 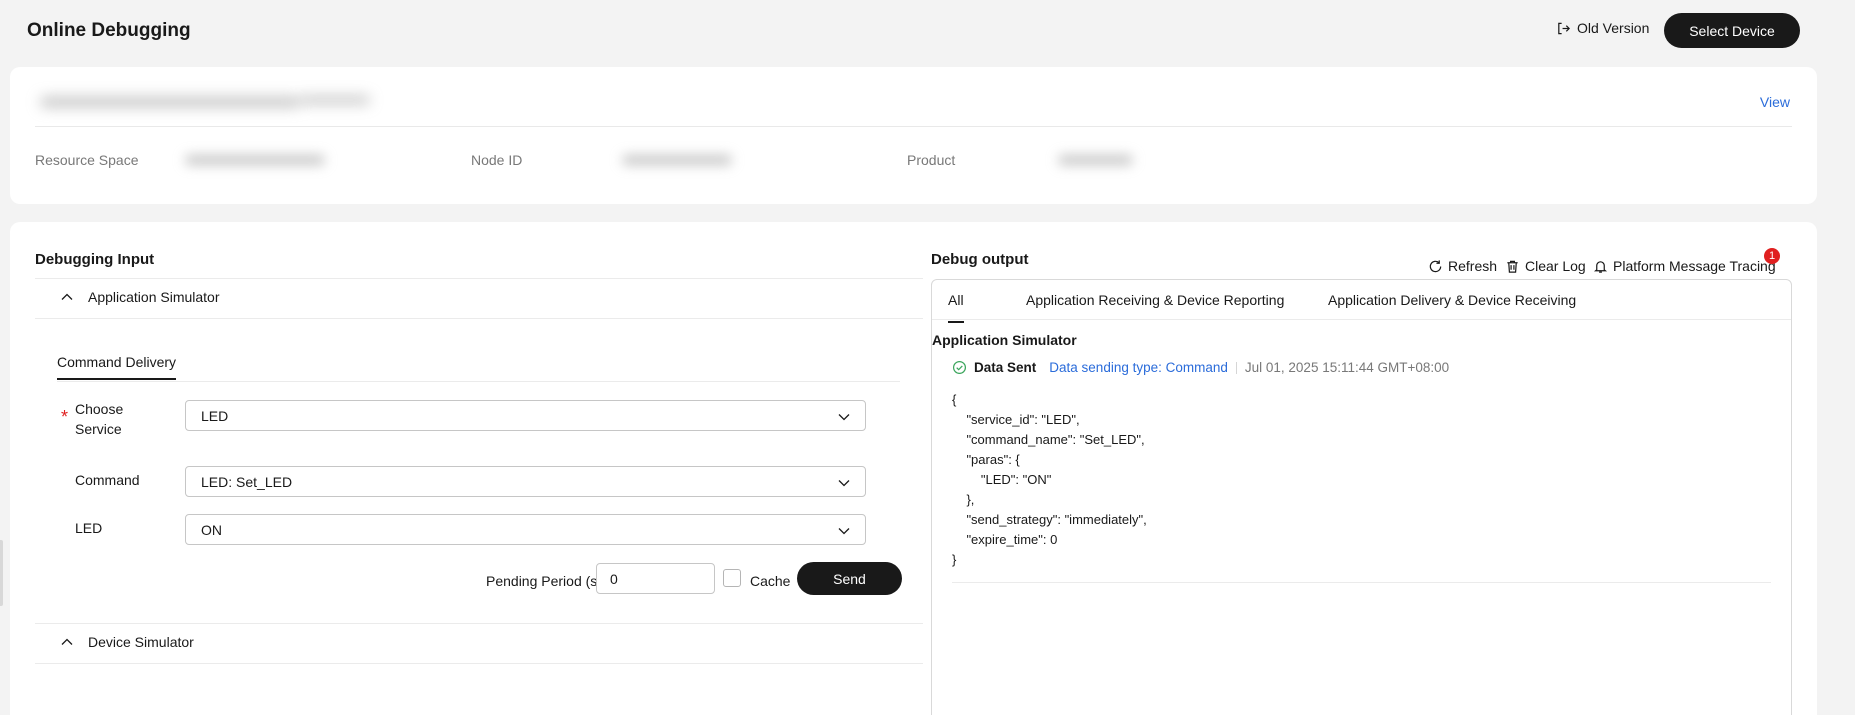 What do you see at coordinates (544, 581) in the screenshot?
I see `pending-period-label: Pending Period (s)` at bounding box center [544, 581].